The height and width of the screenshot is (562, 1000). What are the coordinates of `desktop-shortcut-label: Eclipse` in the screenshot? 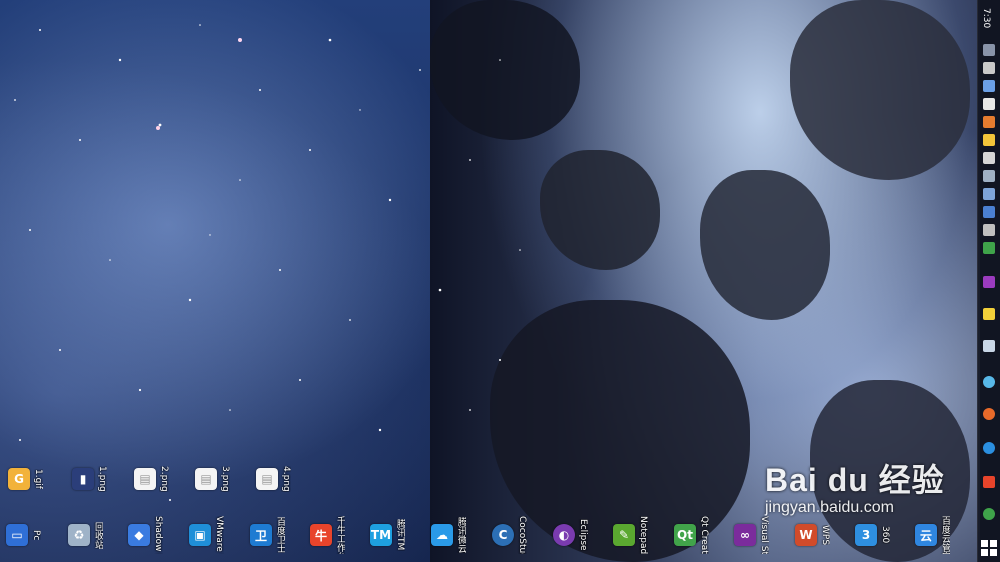 It's located at (583, 535).